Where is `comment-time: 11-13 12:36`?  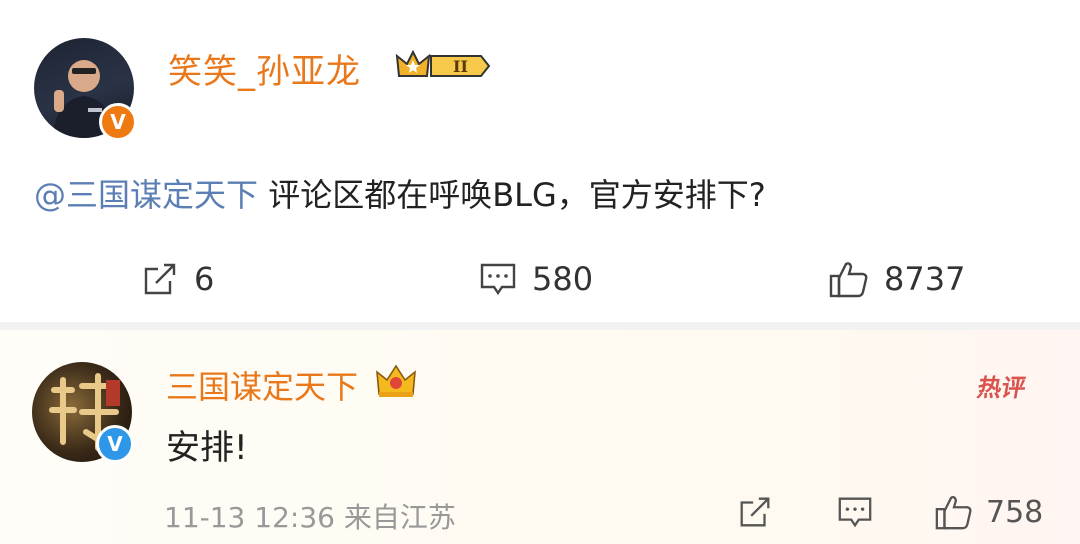 comment-time: 11-13 12:36 is located at coordinates (249, 517).